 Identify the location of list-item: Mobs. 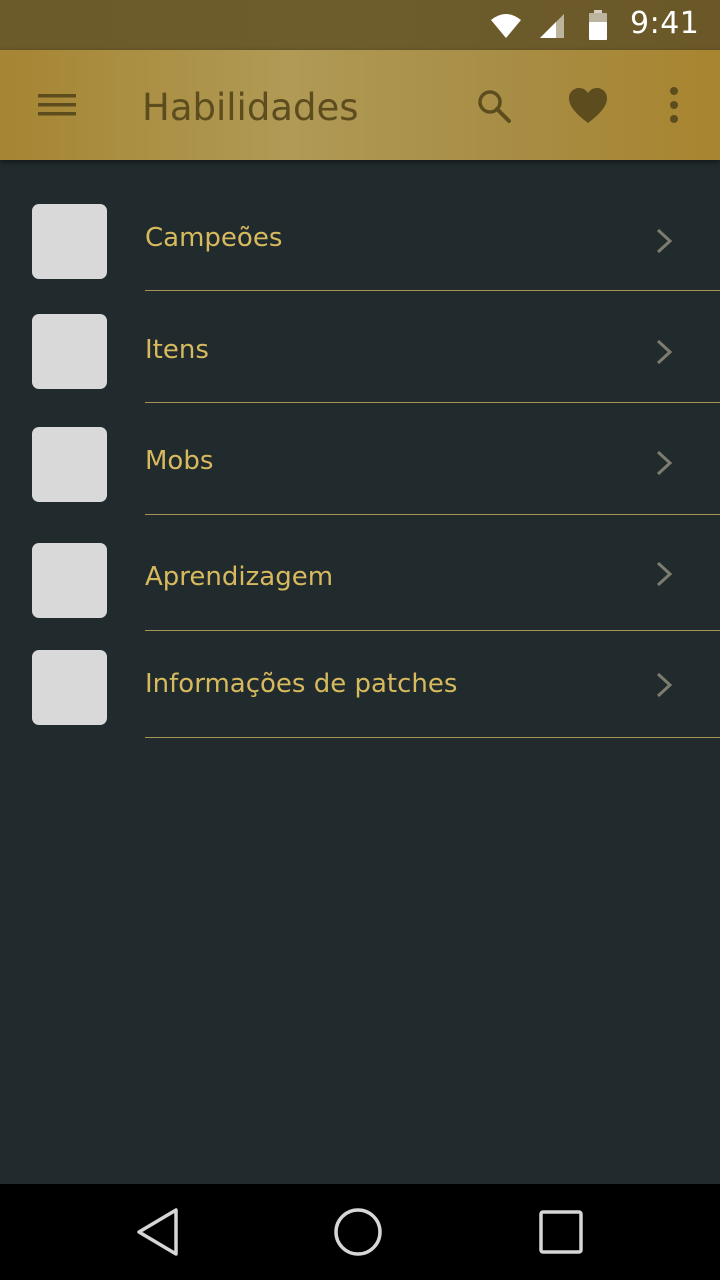
(360, 477).